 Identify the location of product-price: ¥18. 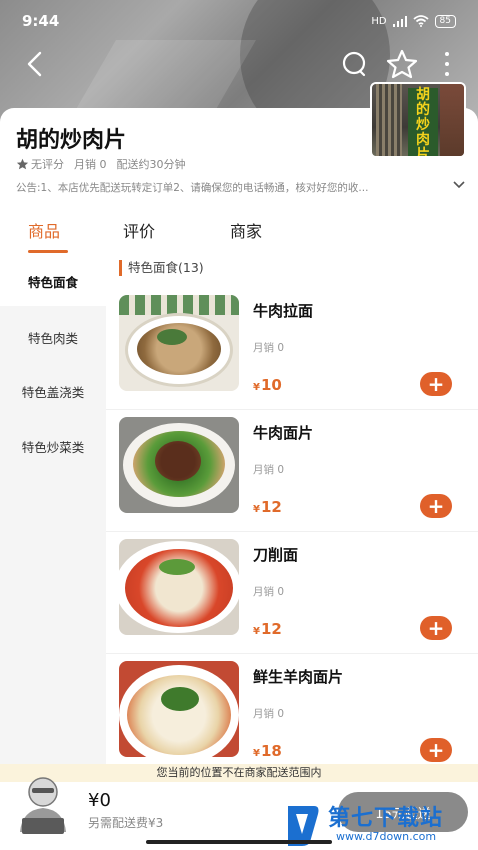
(267, 751).